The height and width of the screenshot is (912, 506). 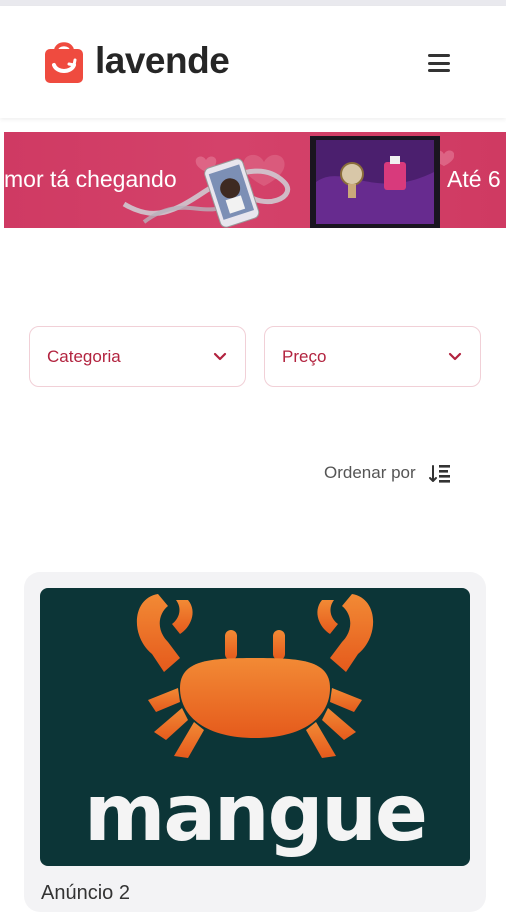 What do you see at coordinates (474, 179) in the screenshot?
I see `banner-text-right: Até 6` at bounding box center [474, 179].